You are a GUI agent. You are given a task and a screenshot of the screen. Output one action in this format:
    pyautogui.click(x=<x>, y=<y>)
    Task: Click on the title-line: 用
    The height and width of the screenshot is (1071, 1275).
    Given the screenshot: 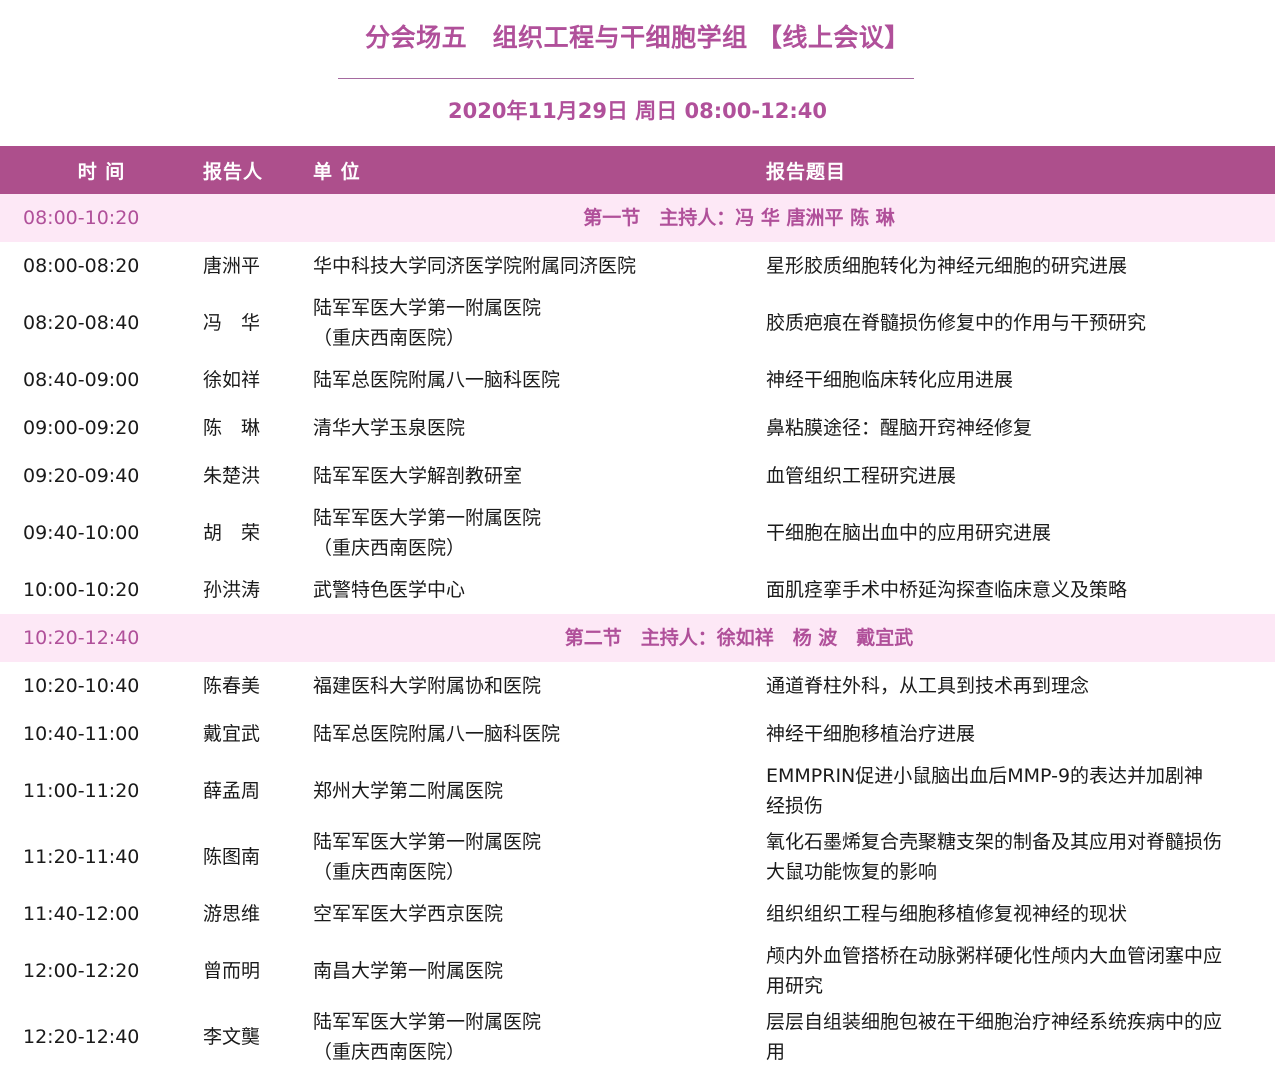 What is the action you would take?
    pyautogui.click(x=776, y=1052)
    